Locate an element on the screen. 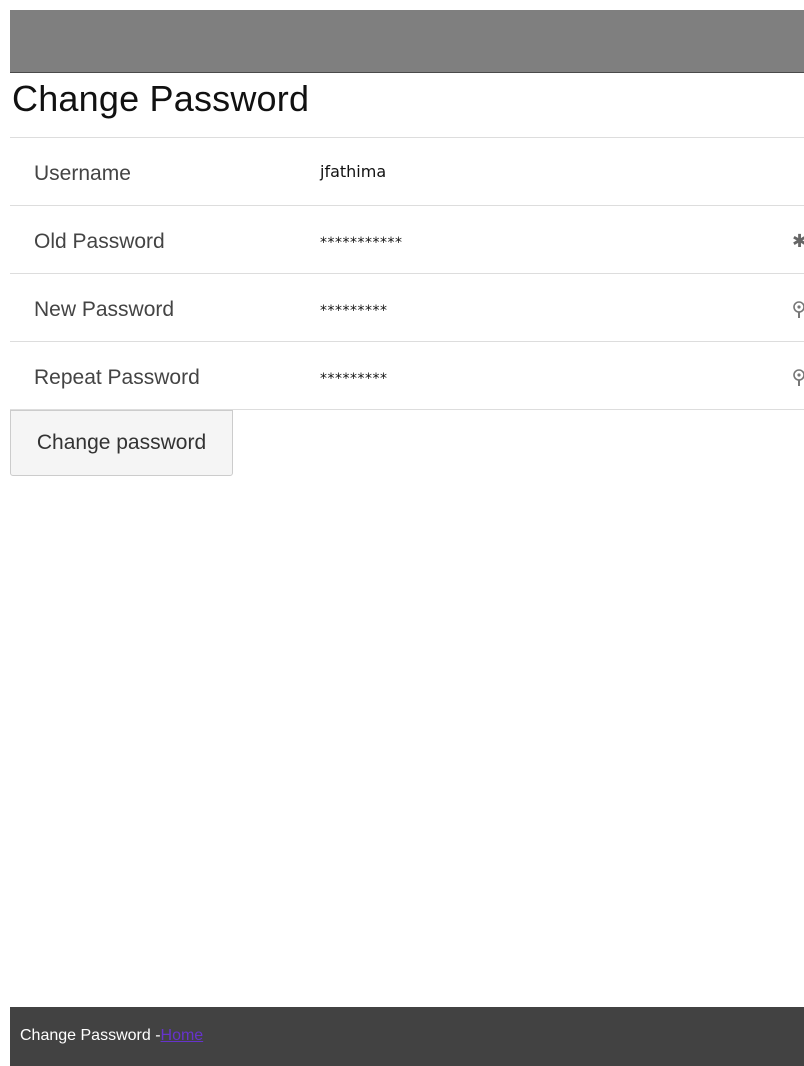 The width and height of the screenshot is (804, 1066). repeat-password-row: Repeat Password ********* is located at coordinates (407, 376).